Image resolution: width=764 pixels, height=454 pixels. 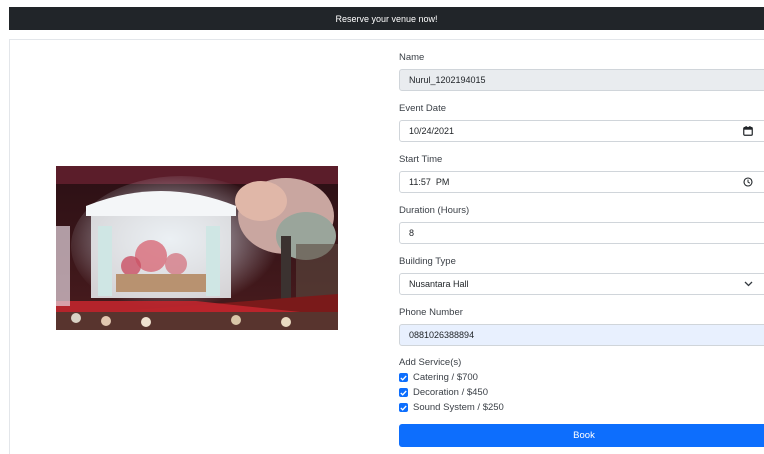 What do you see at coordinates (581, 284) in the screenshot?
I see `building-type-select: Nusantara Hall` at bounding box center [581, 284].